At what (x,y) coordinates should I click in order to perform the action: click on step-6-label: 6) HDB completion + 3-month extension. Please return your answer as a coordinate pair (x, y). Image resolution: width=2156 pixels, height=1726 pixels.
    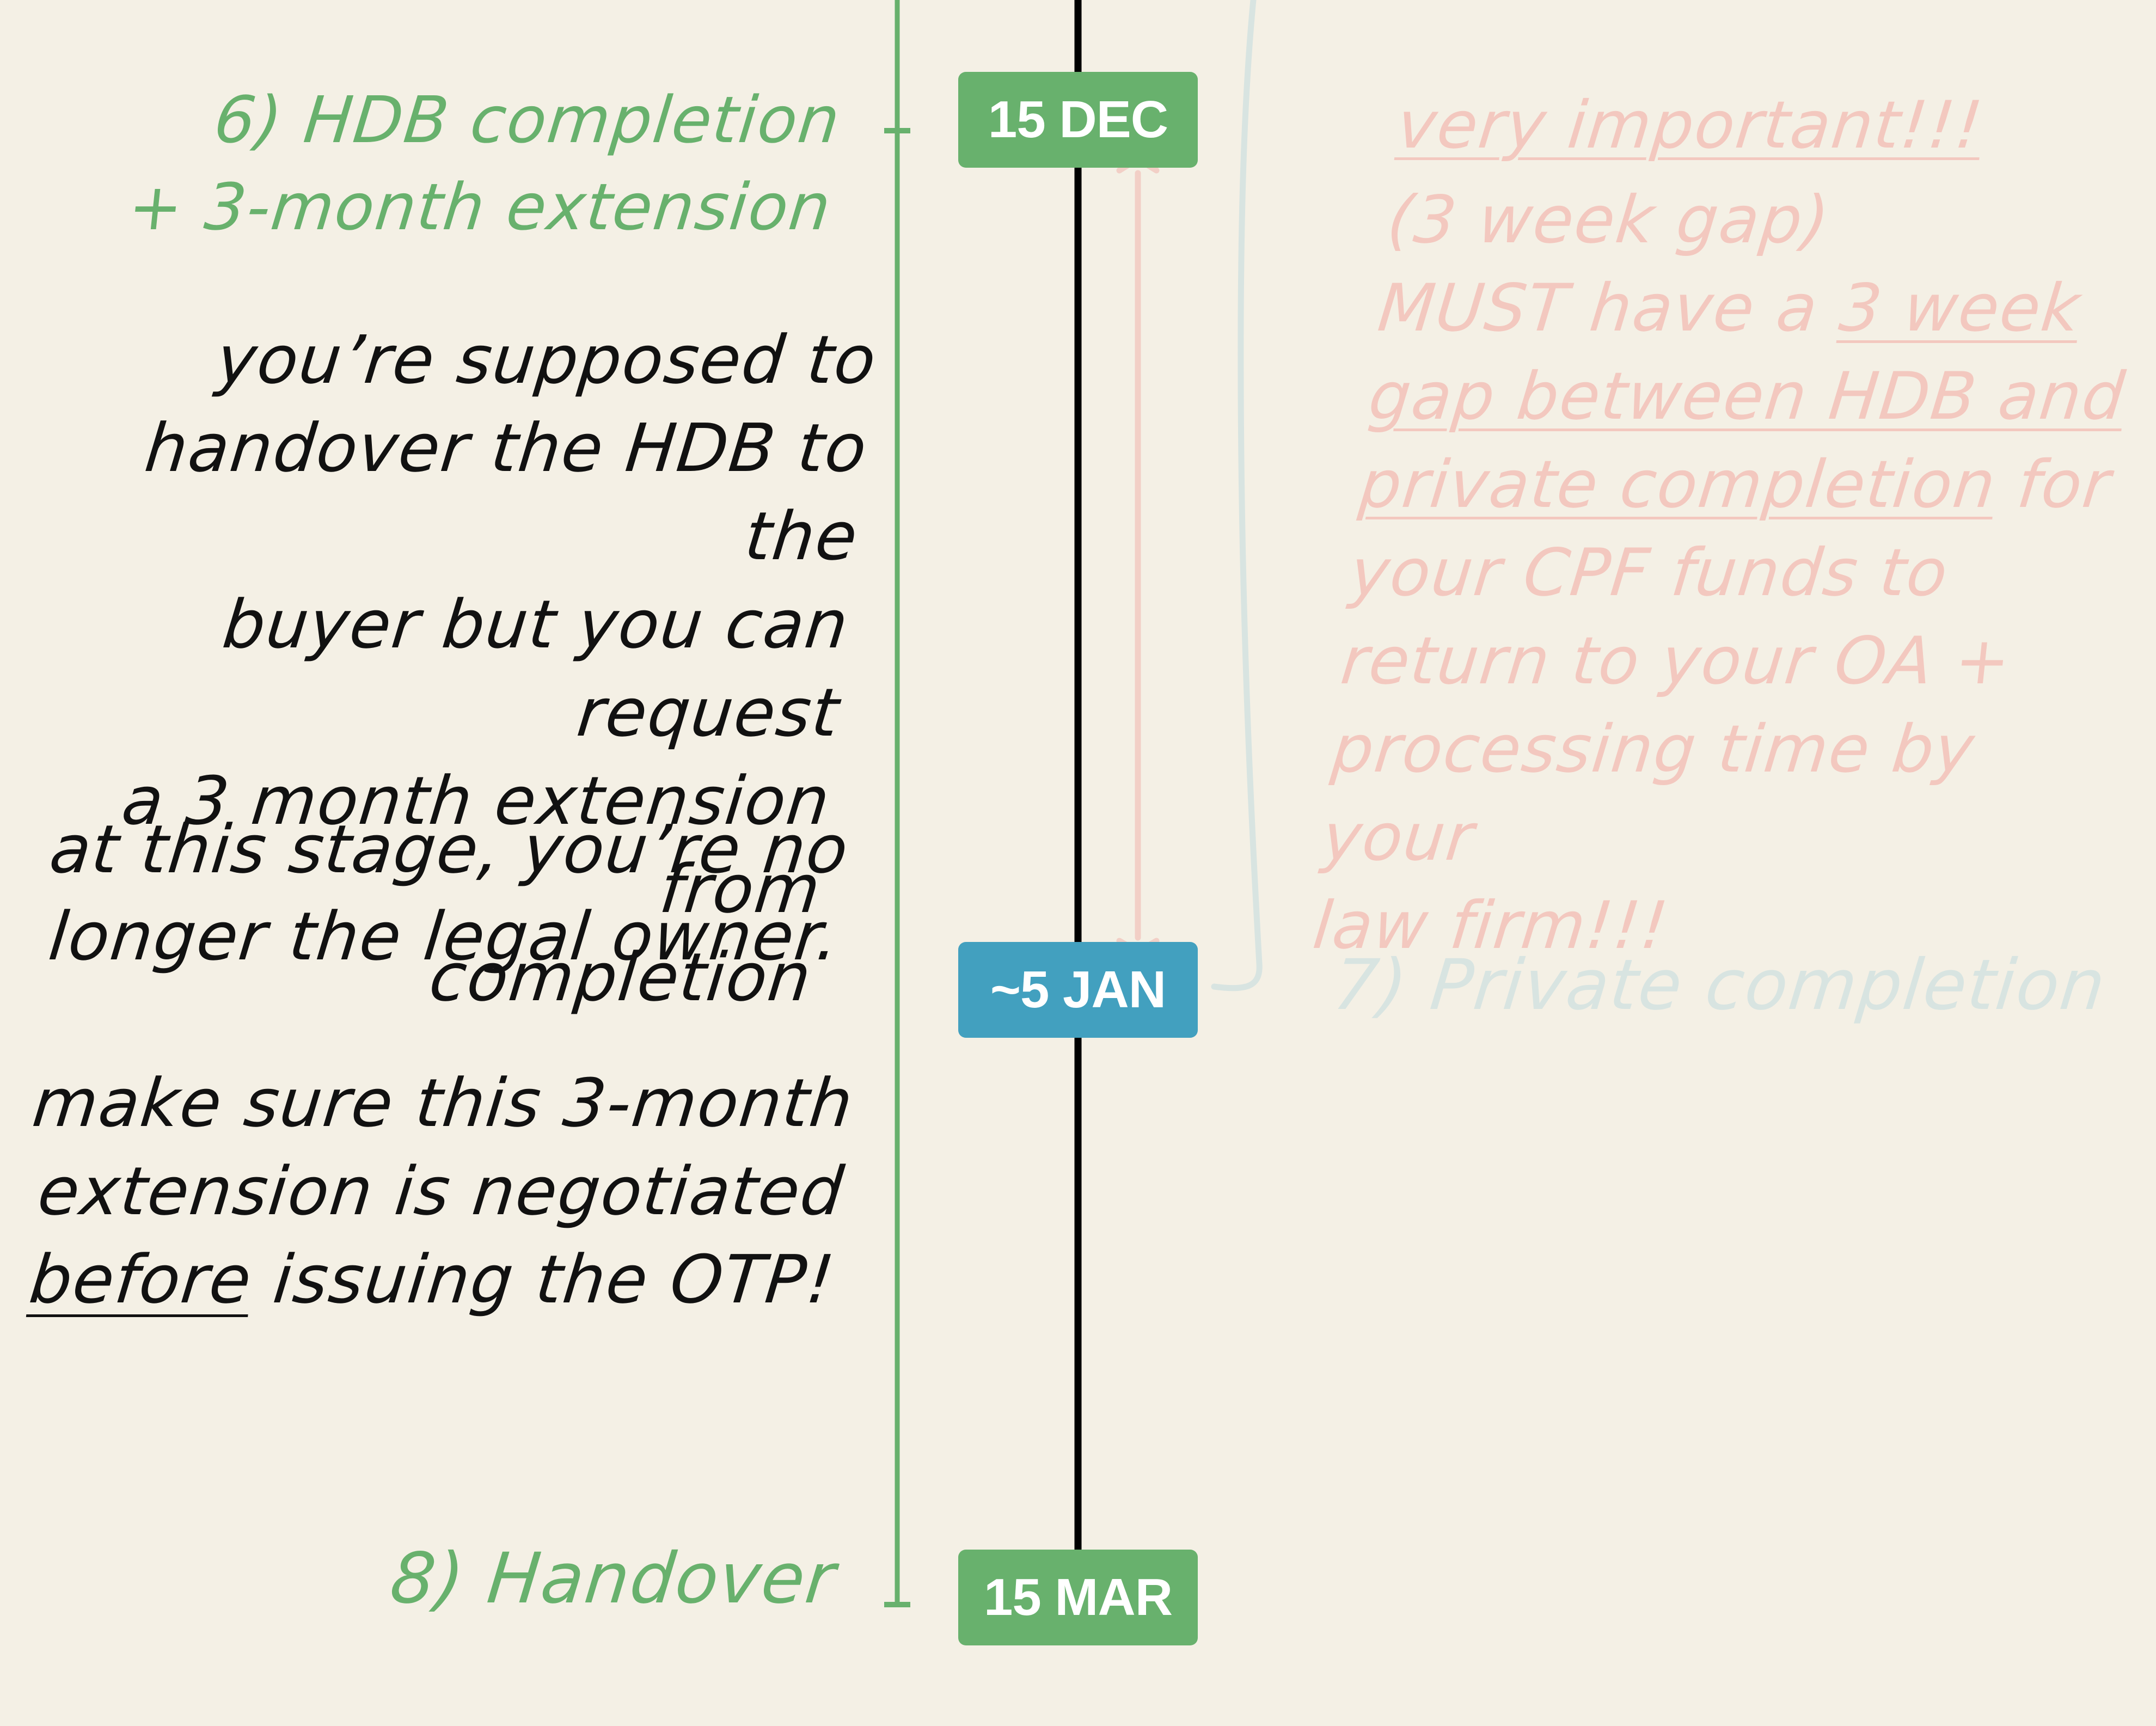
    Looking at the image, I should click on (484, 163).